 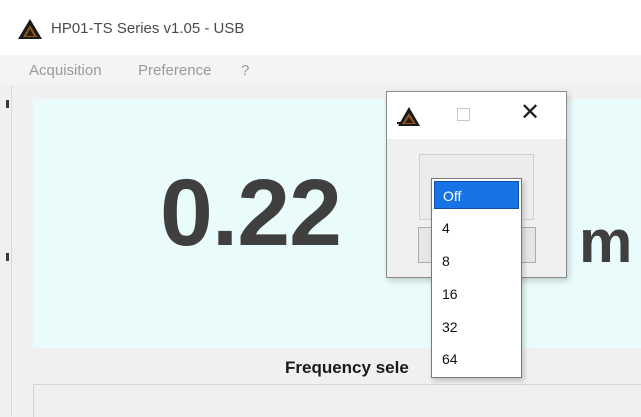 I want to click on dropdown-option-32: 32, so click(x=476, y=327).